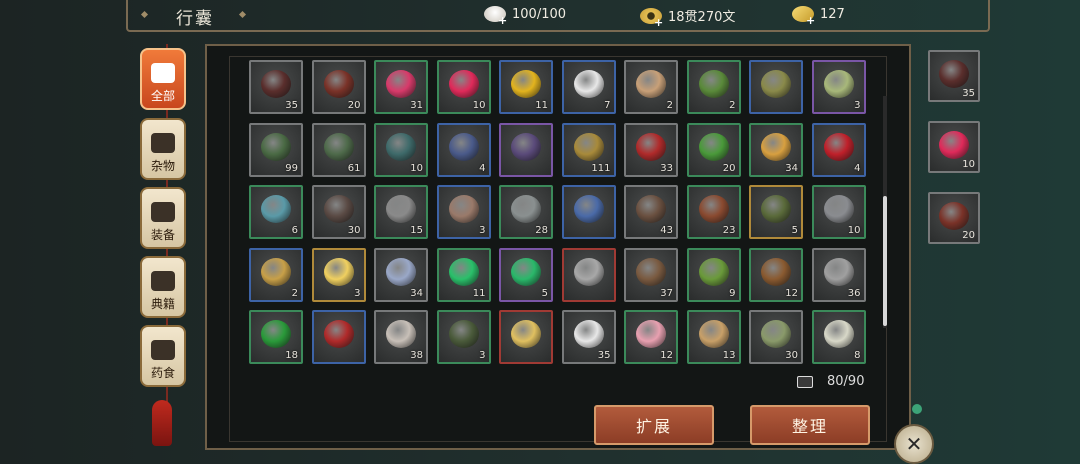  I want to click on pink-pill-icon, so click(954, 145).